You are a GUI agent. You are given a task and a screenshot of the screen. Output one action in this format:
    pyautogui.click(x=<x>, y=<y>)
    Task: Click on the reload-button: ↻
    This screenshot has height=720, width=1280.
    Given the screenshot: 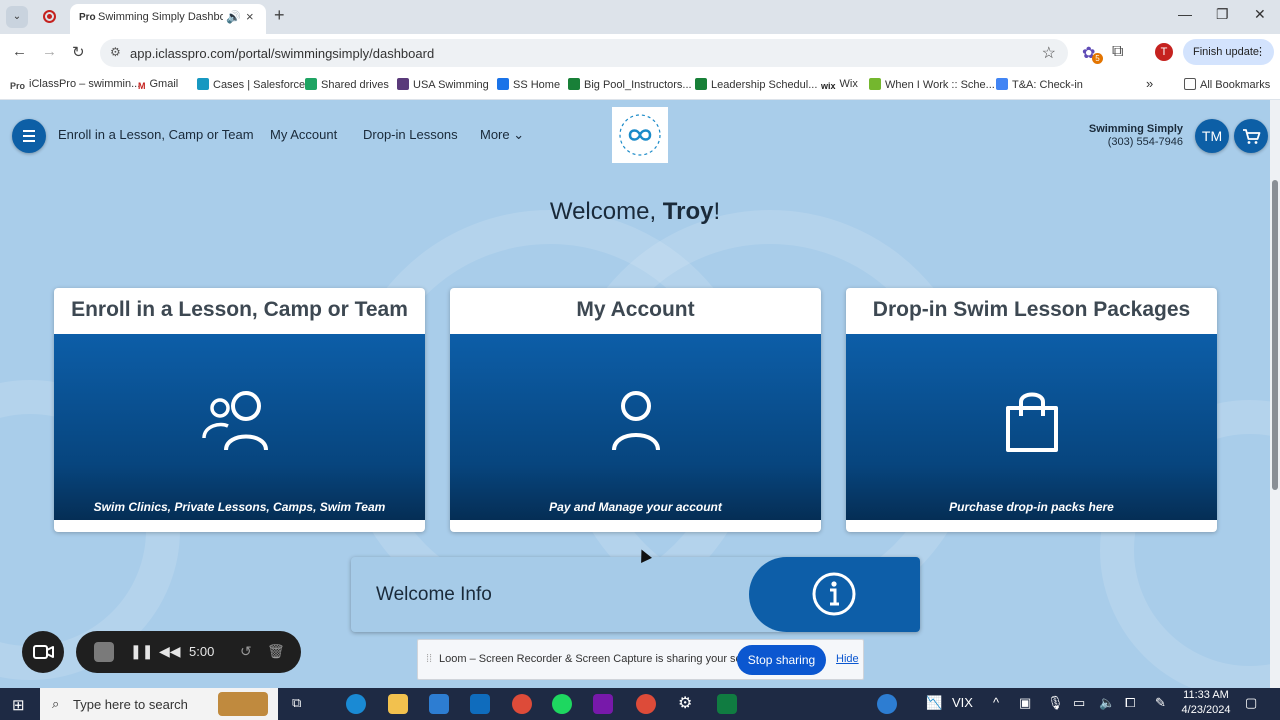 What is the action you would take?
    pyautogui.click(x=78, y=52)
    